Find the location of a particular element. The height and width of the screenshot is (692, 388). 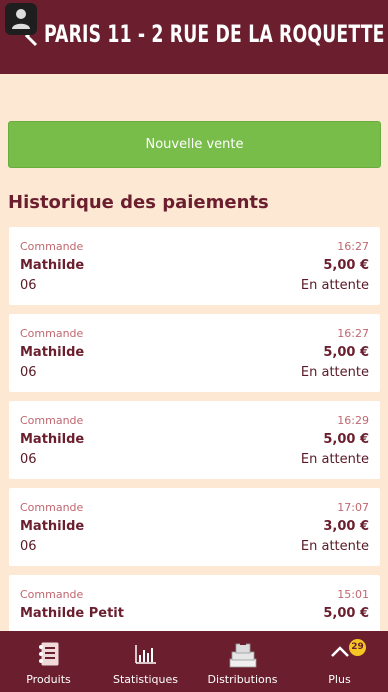

nav-statistiques: Statistiques is located at coordinates (145, 661).